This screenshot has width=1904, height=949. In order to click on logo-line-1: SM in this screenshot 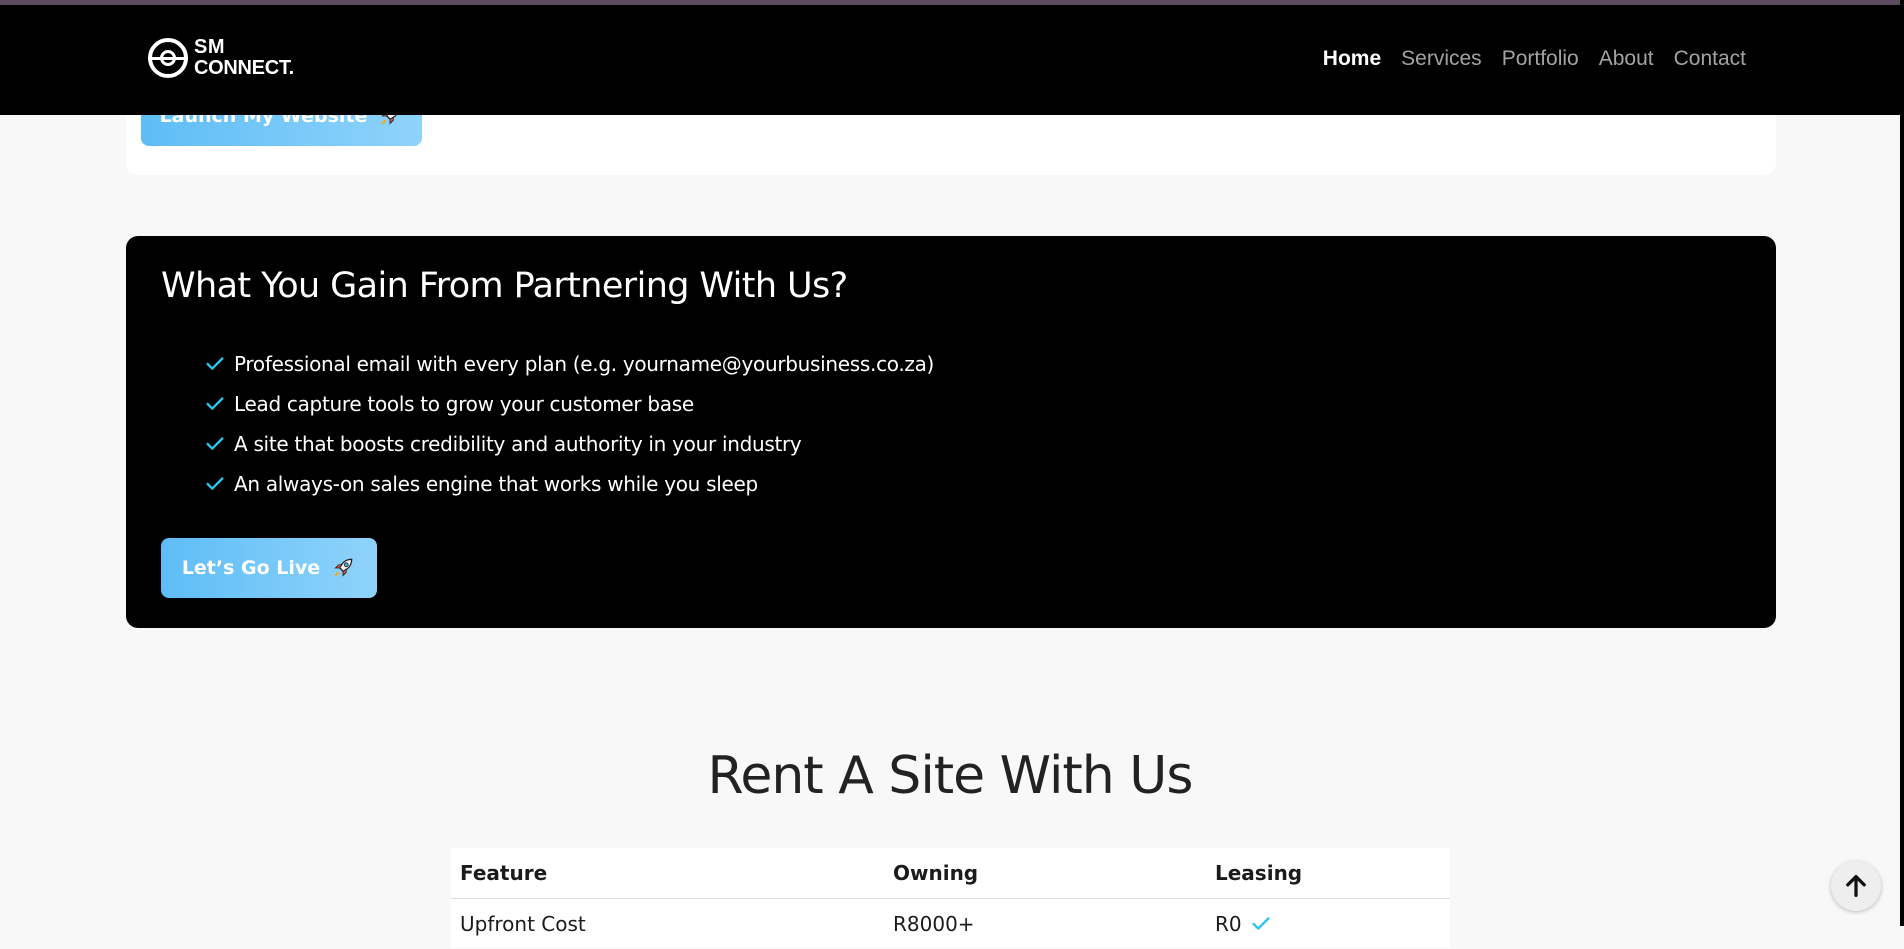, I will do `click(209, 47)`.